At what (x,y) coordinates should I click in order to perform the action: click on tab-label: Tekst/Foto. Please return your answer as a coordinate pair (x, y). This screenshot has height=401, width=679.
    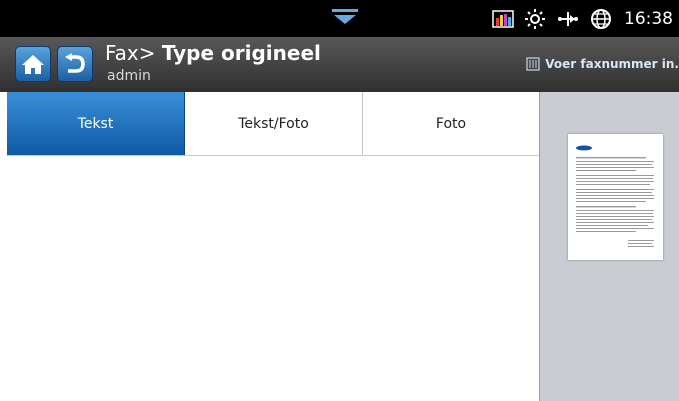
    Looking at the image, I should click on (273, 123).